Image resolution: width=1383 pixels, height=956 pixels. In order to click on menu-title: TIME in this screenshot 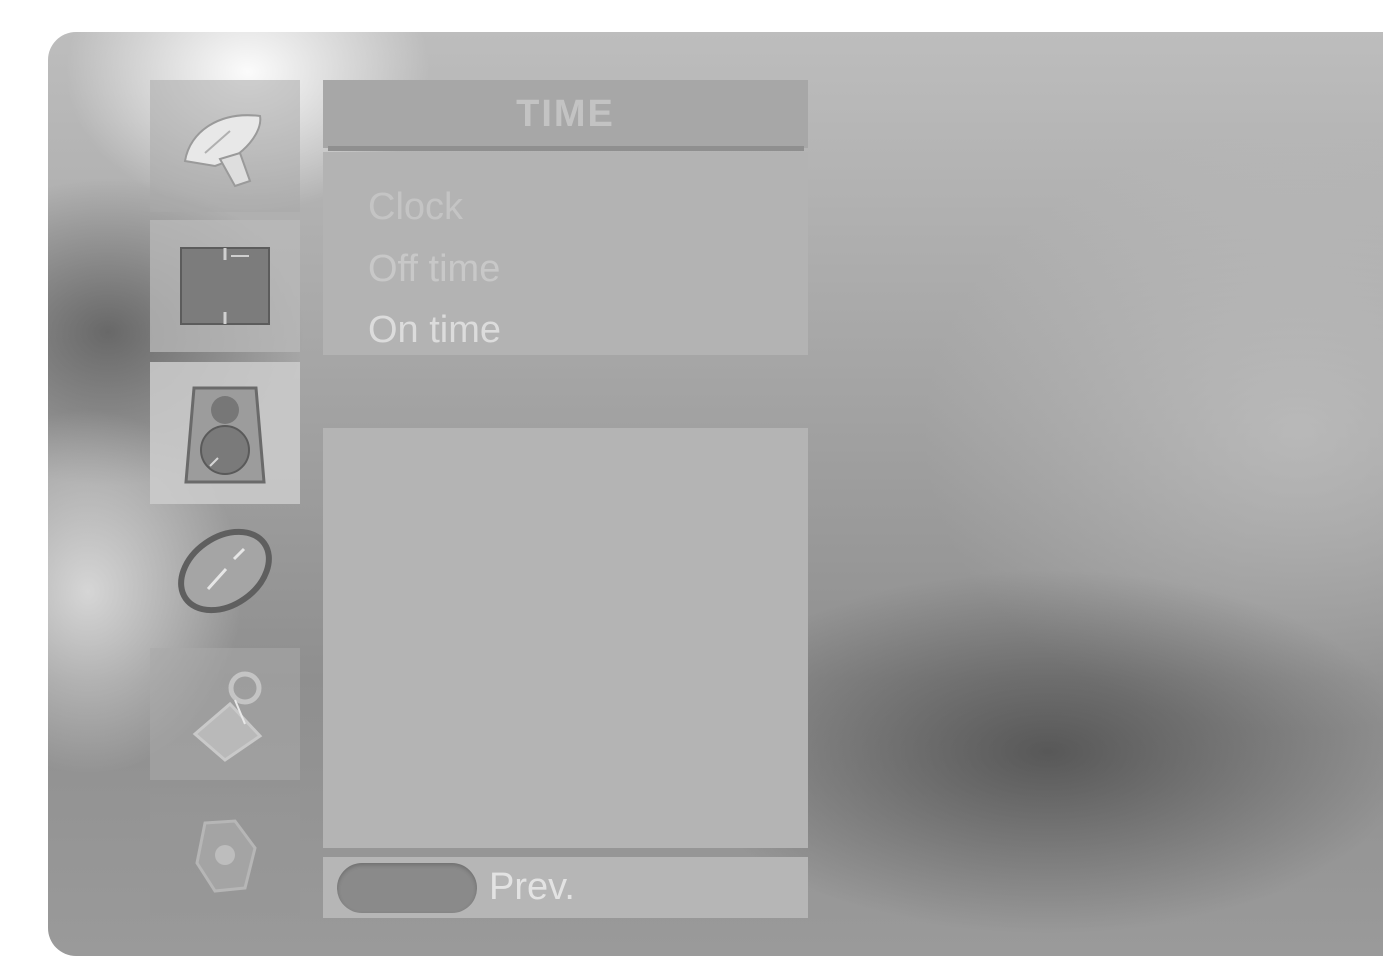, I will do `click(565, 113)`.